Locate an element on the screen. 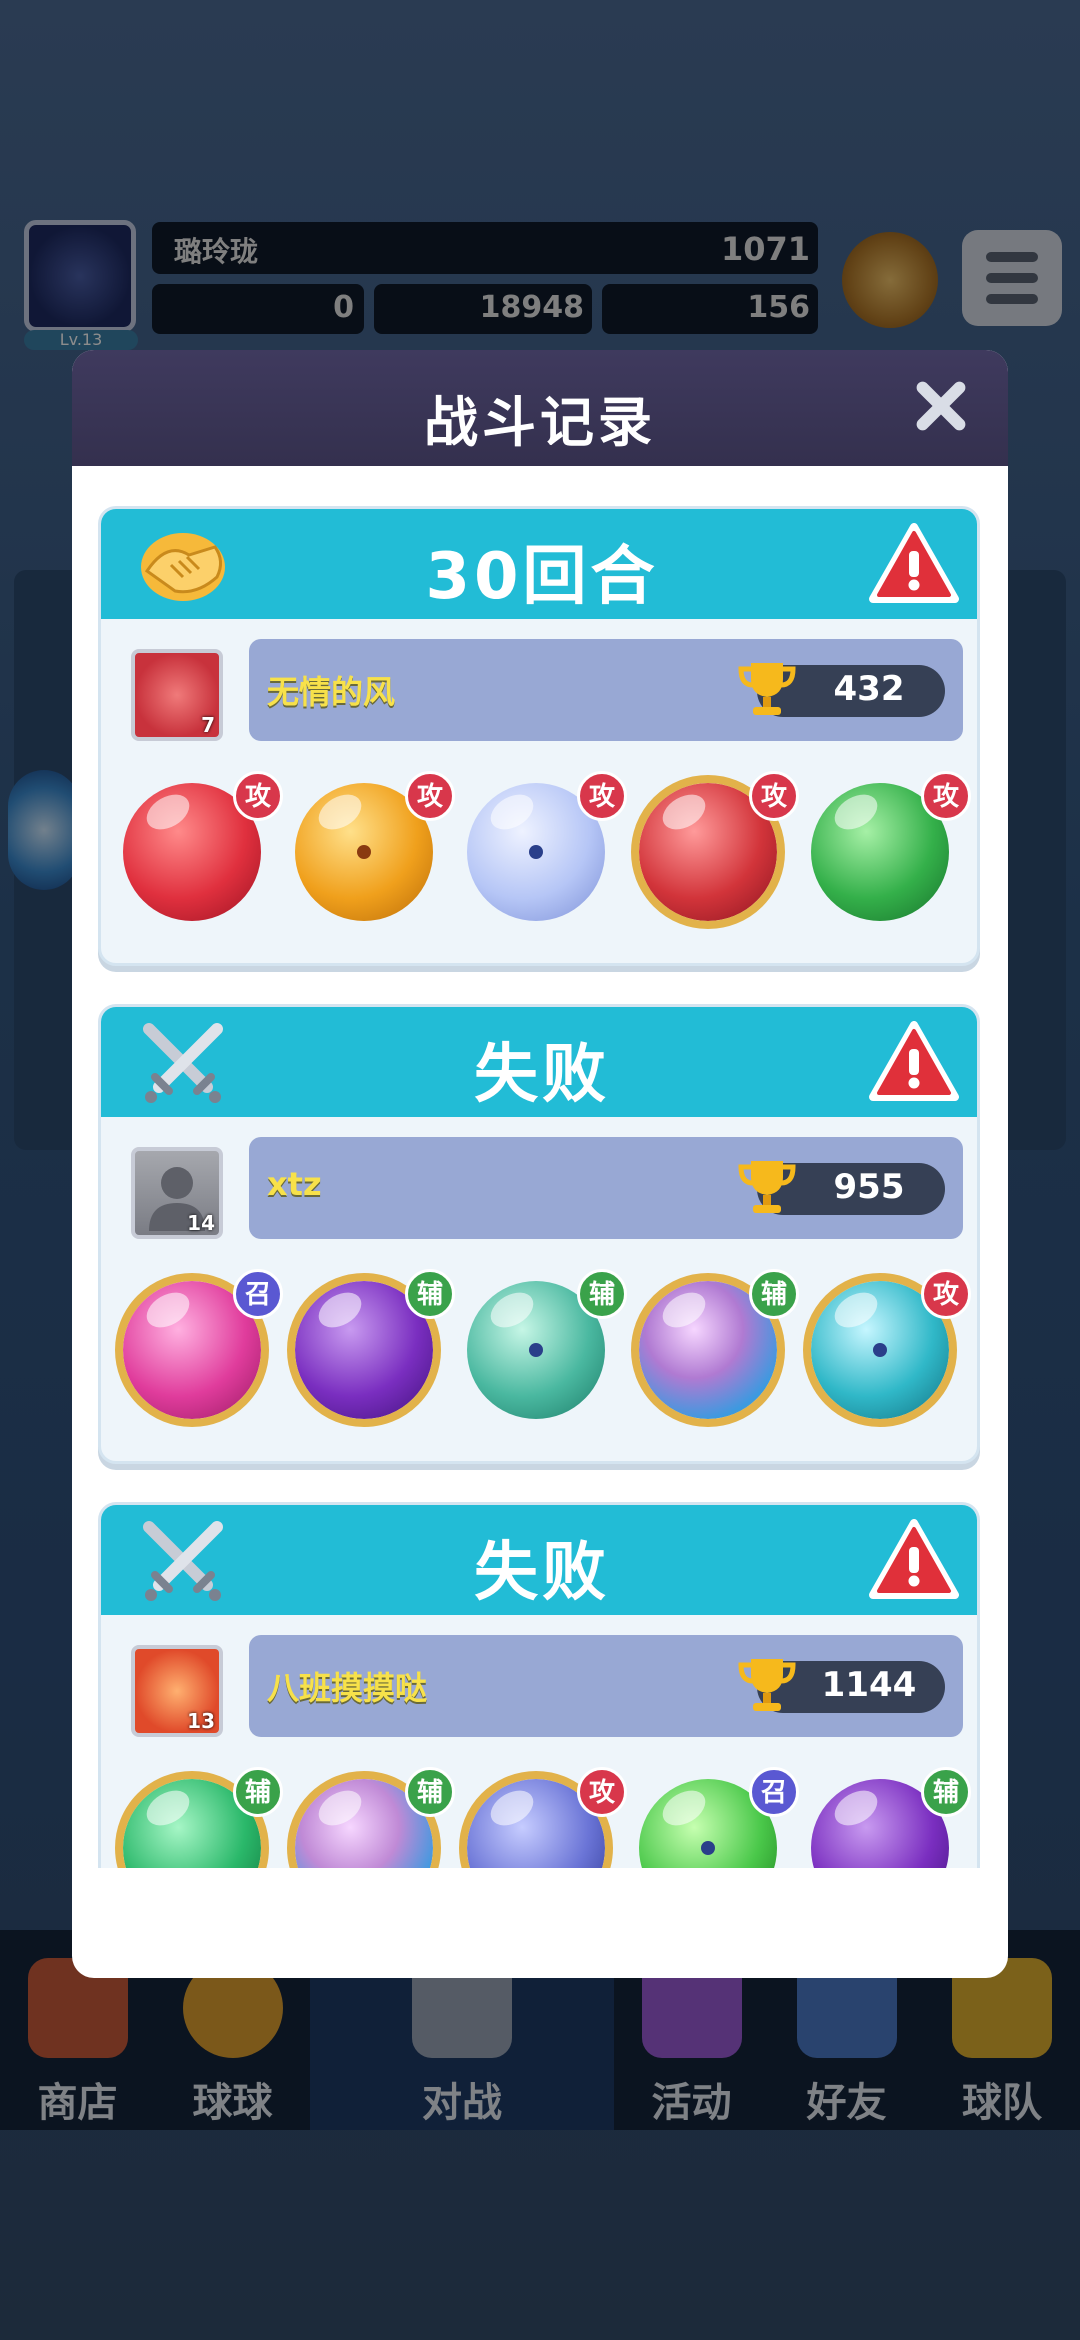  rank-badge-icon is located at coordinates (890, 280).